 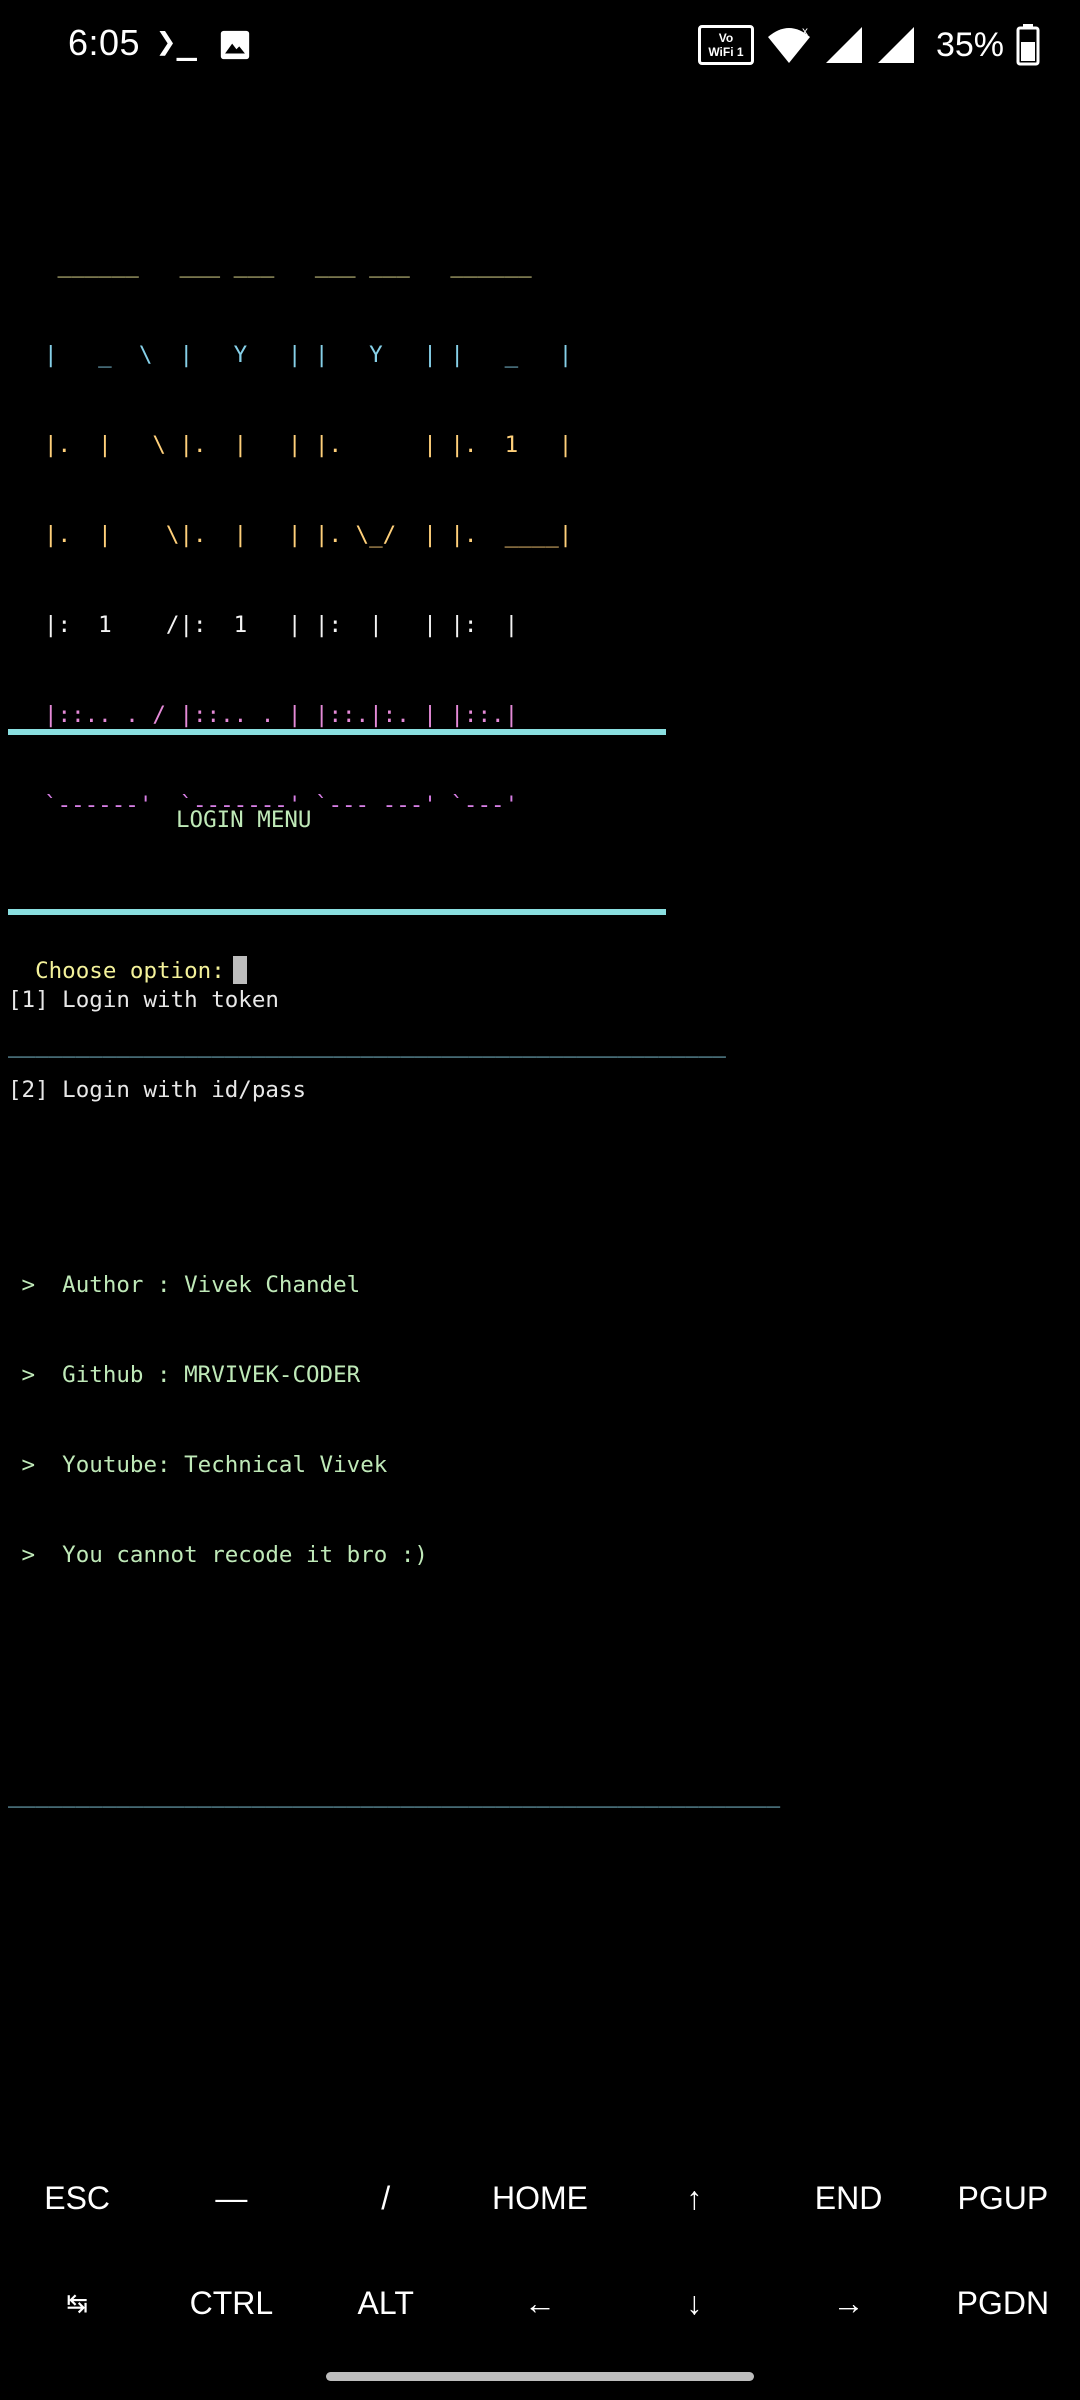 I want to click on banner-line: ______ ___ ___ ___ ___ ______, so click(x=288, y=265).